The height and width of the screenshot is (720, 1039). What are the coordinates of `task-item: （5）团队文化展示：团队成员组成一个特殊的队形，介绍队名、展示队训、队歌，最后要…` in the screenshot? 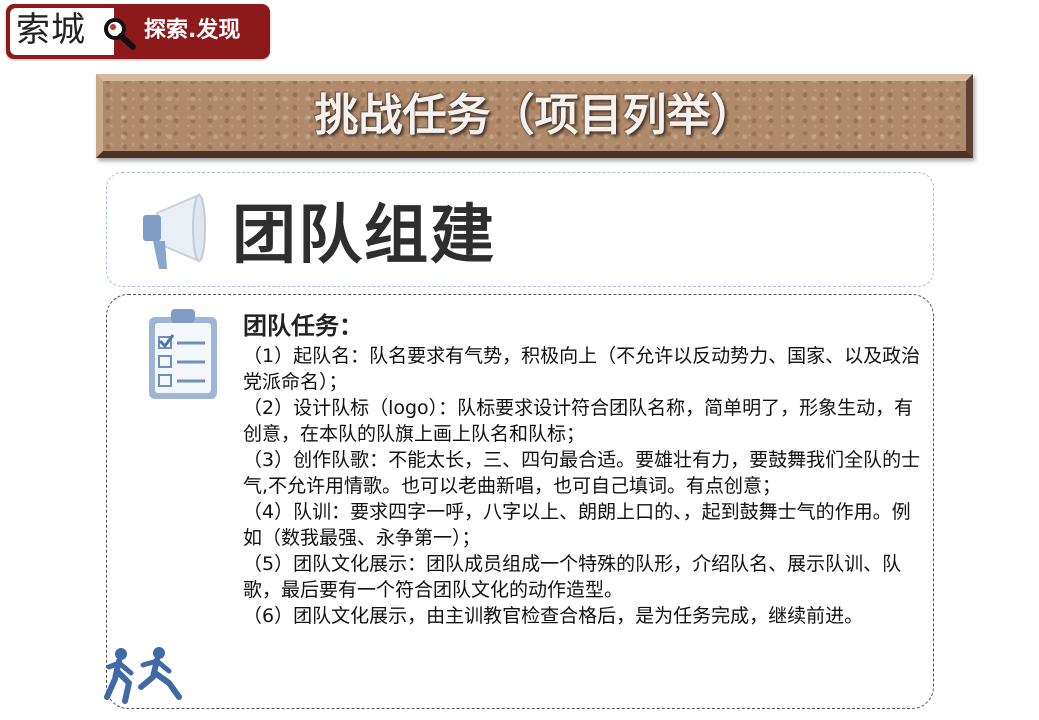 It's located at (572, 577).